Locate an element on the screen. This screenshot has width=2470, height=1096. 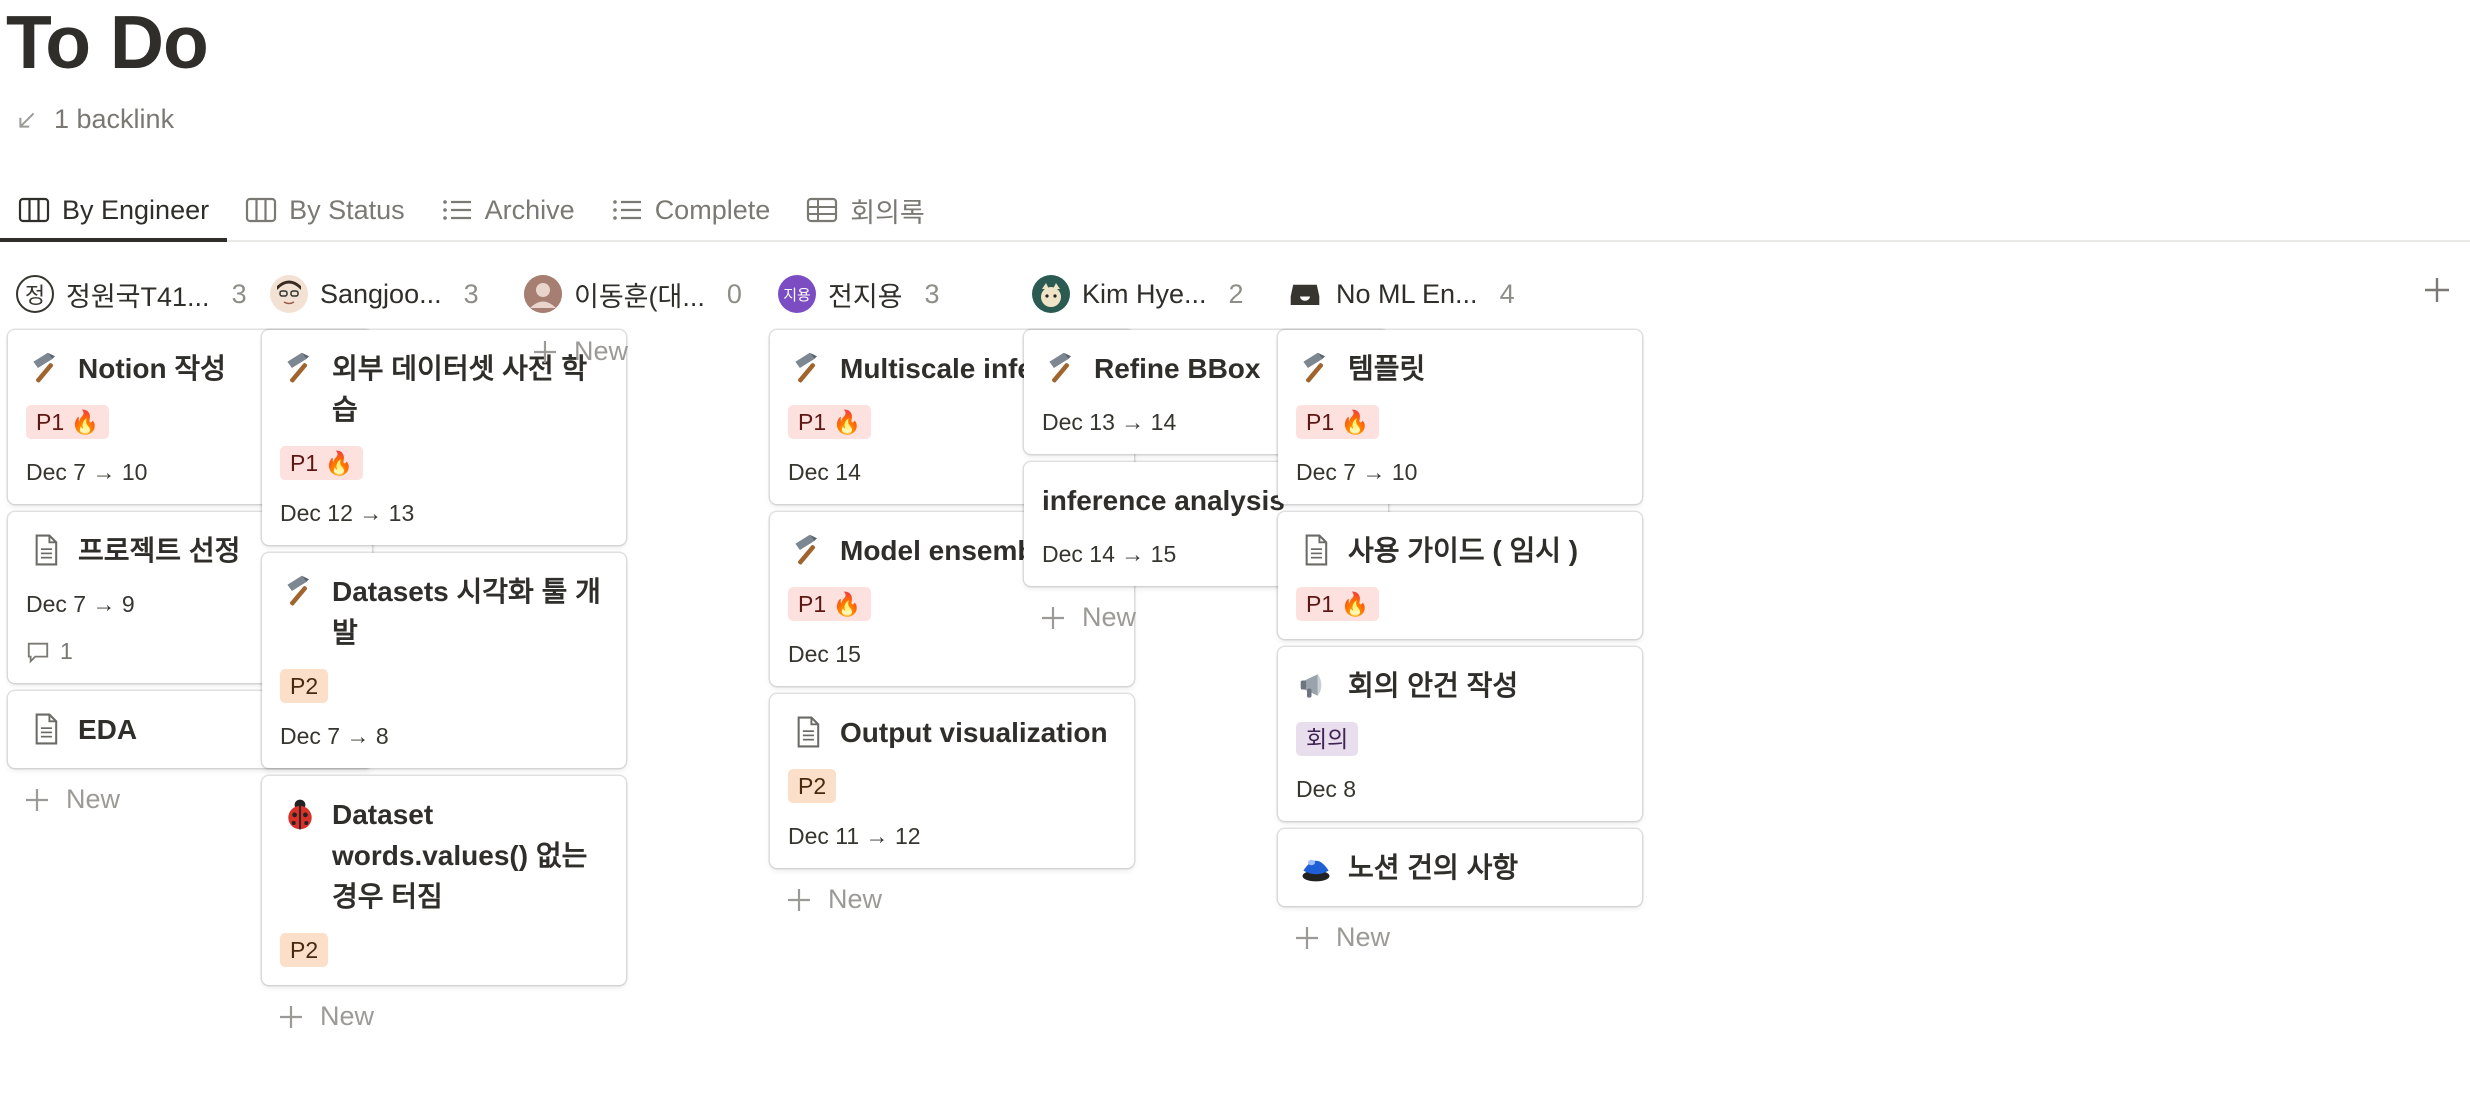
column-header: 정 정원국T41... 3 is located at coordinates (131, 294).